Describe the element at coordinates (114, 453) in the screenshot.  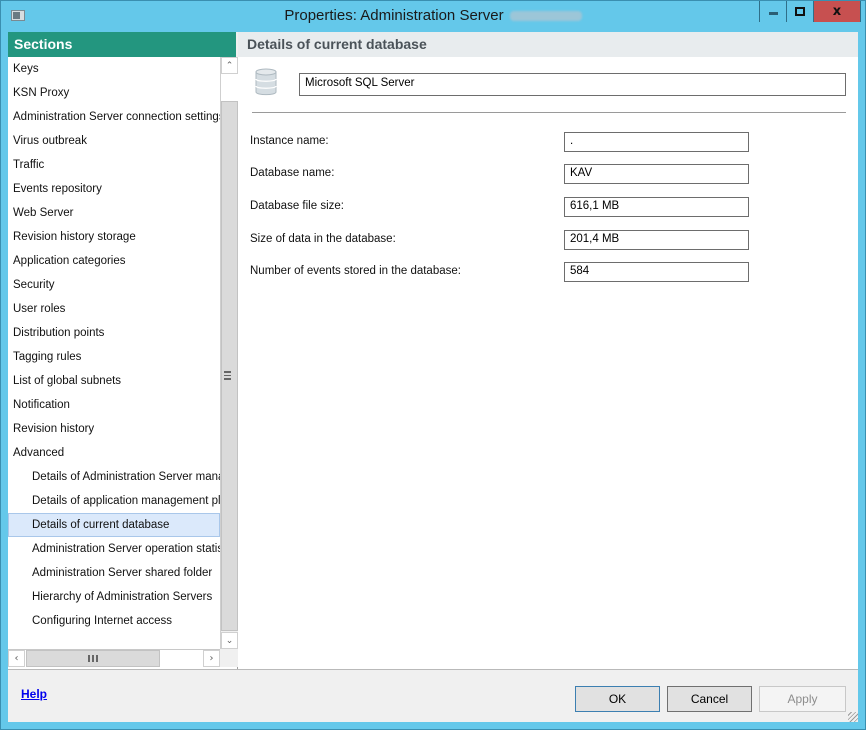
I see `sidebar-item: Advanced` at that location.